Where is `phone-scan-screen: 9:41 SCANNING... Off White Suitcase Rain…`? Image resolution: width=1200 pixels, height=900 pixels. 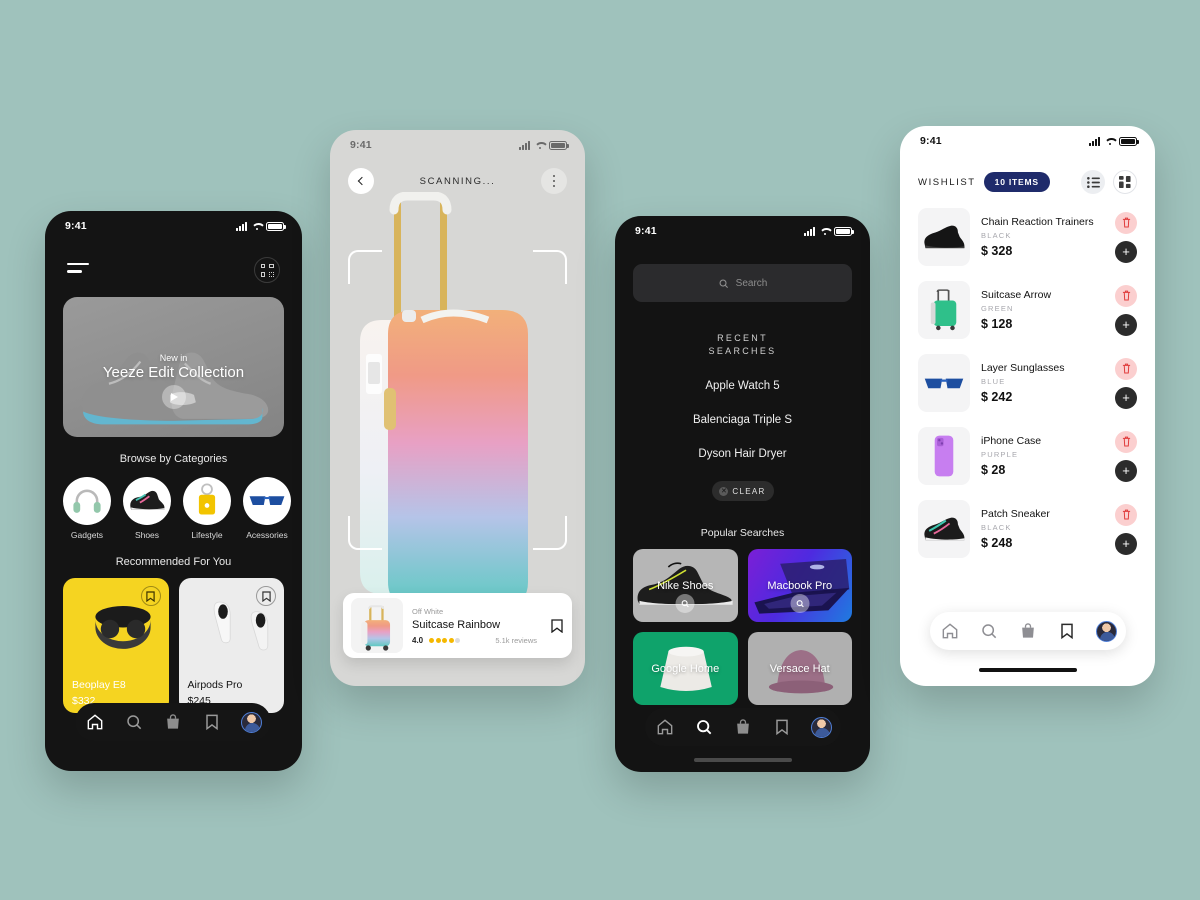
phone-scan-screen: 9:41 SCANNING... Off White Suitcase Rain… is located at coordinates (457, 408).